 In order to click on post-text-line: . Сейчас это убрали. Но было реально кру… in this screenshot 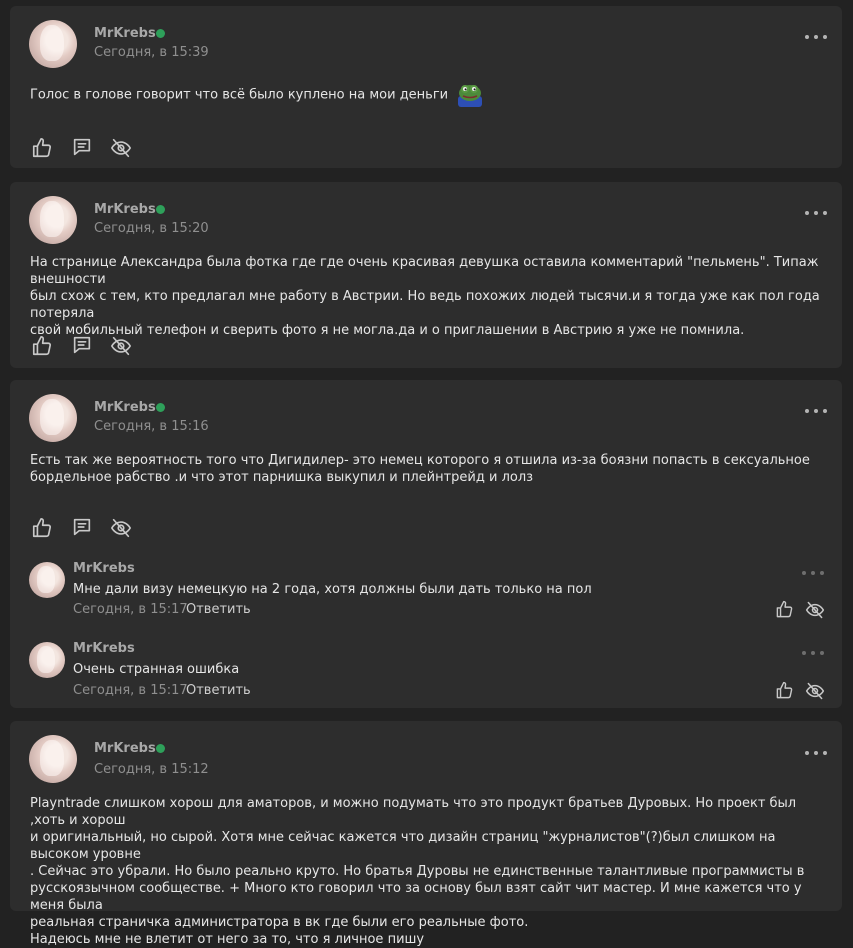, I will do `click(417, 871)`.